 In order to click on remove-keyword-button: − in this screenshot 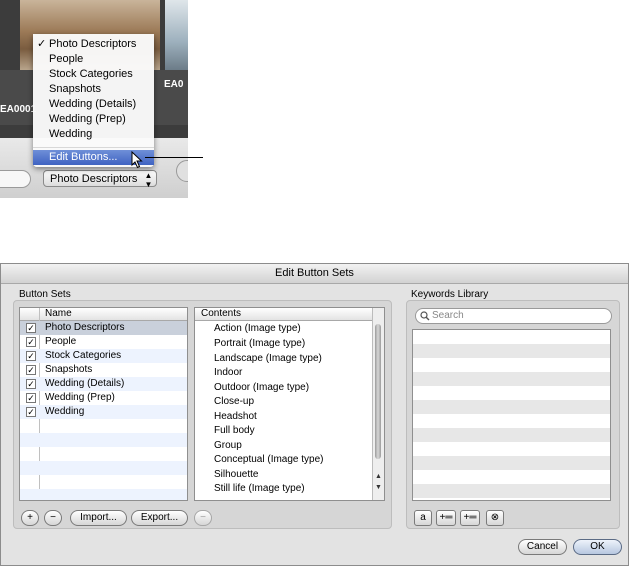, I will do `click(203, 518)`.